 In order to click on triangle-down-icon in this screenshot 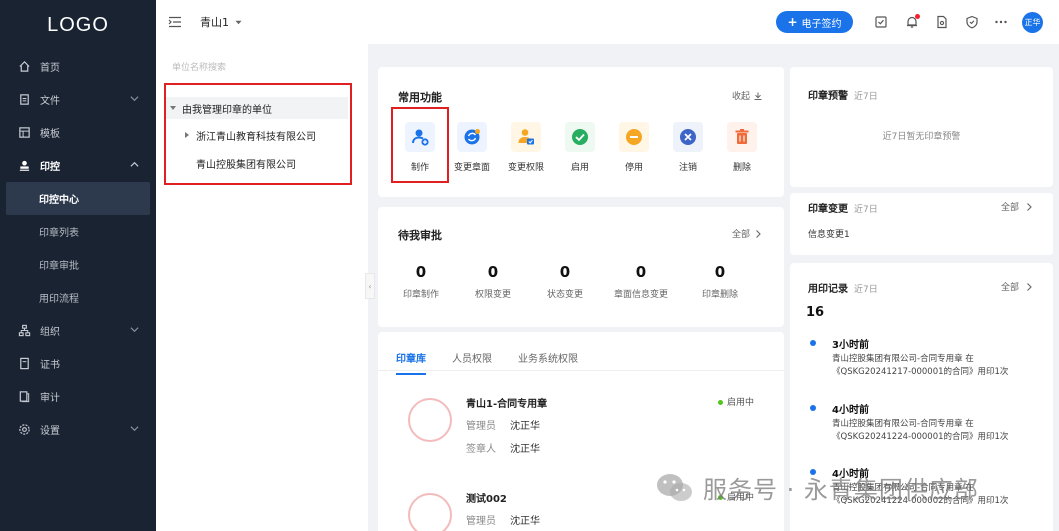, I will do `click(173, 108)`.